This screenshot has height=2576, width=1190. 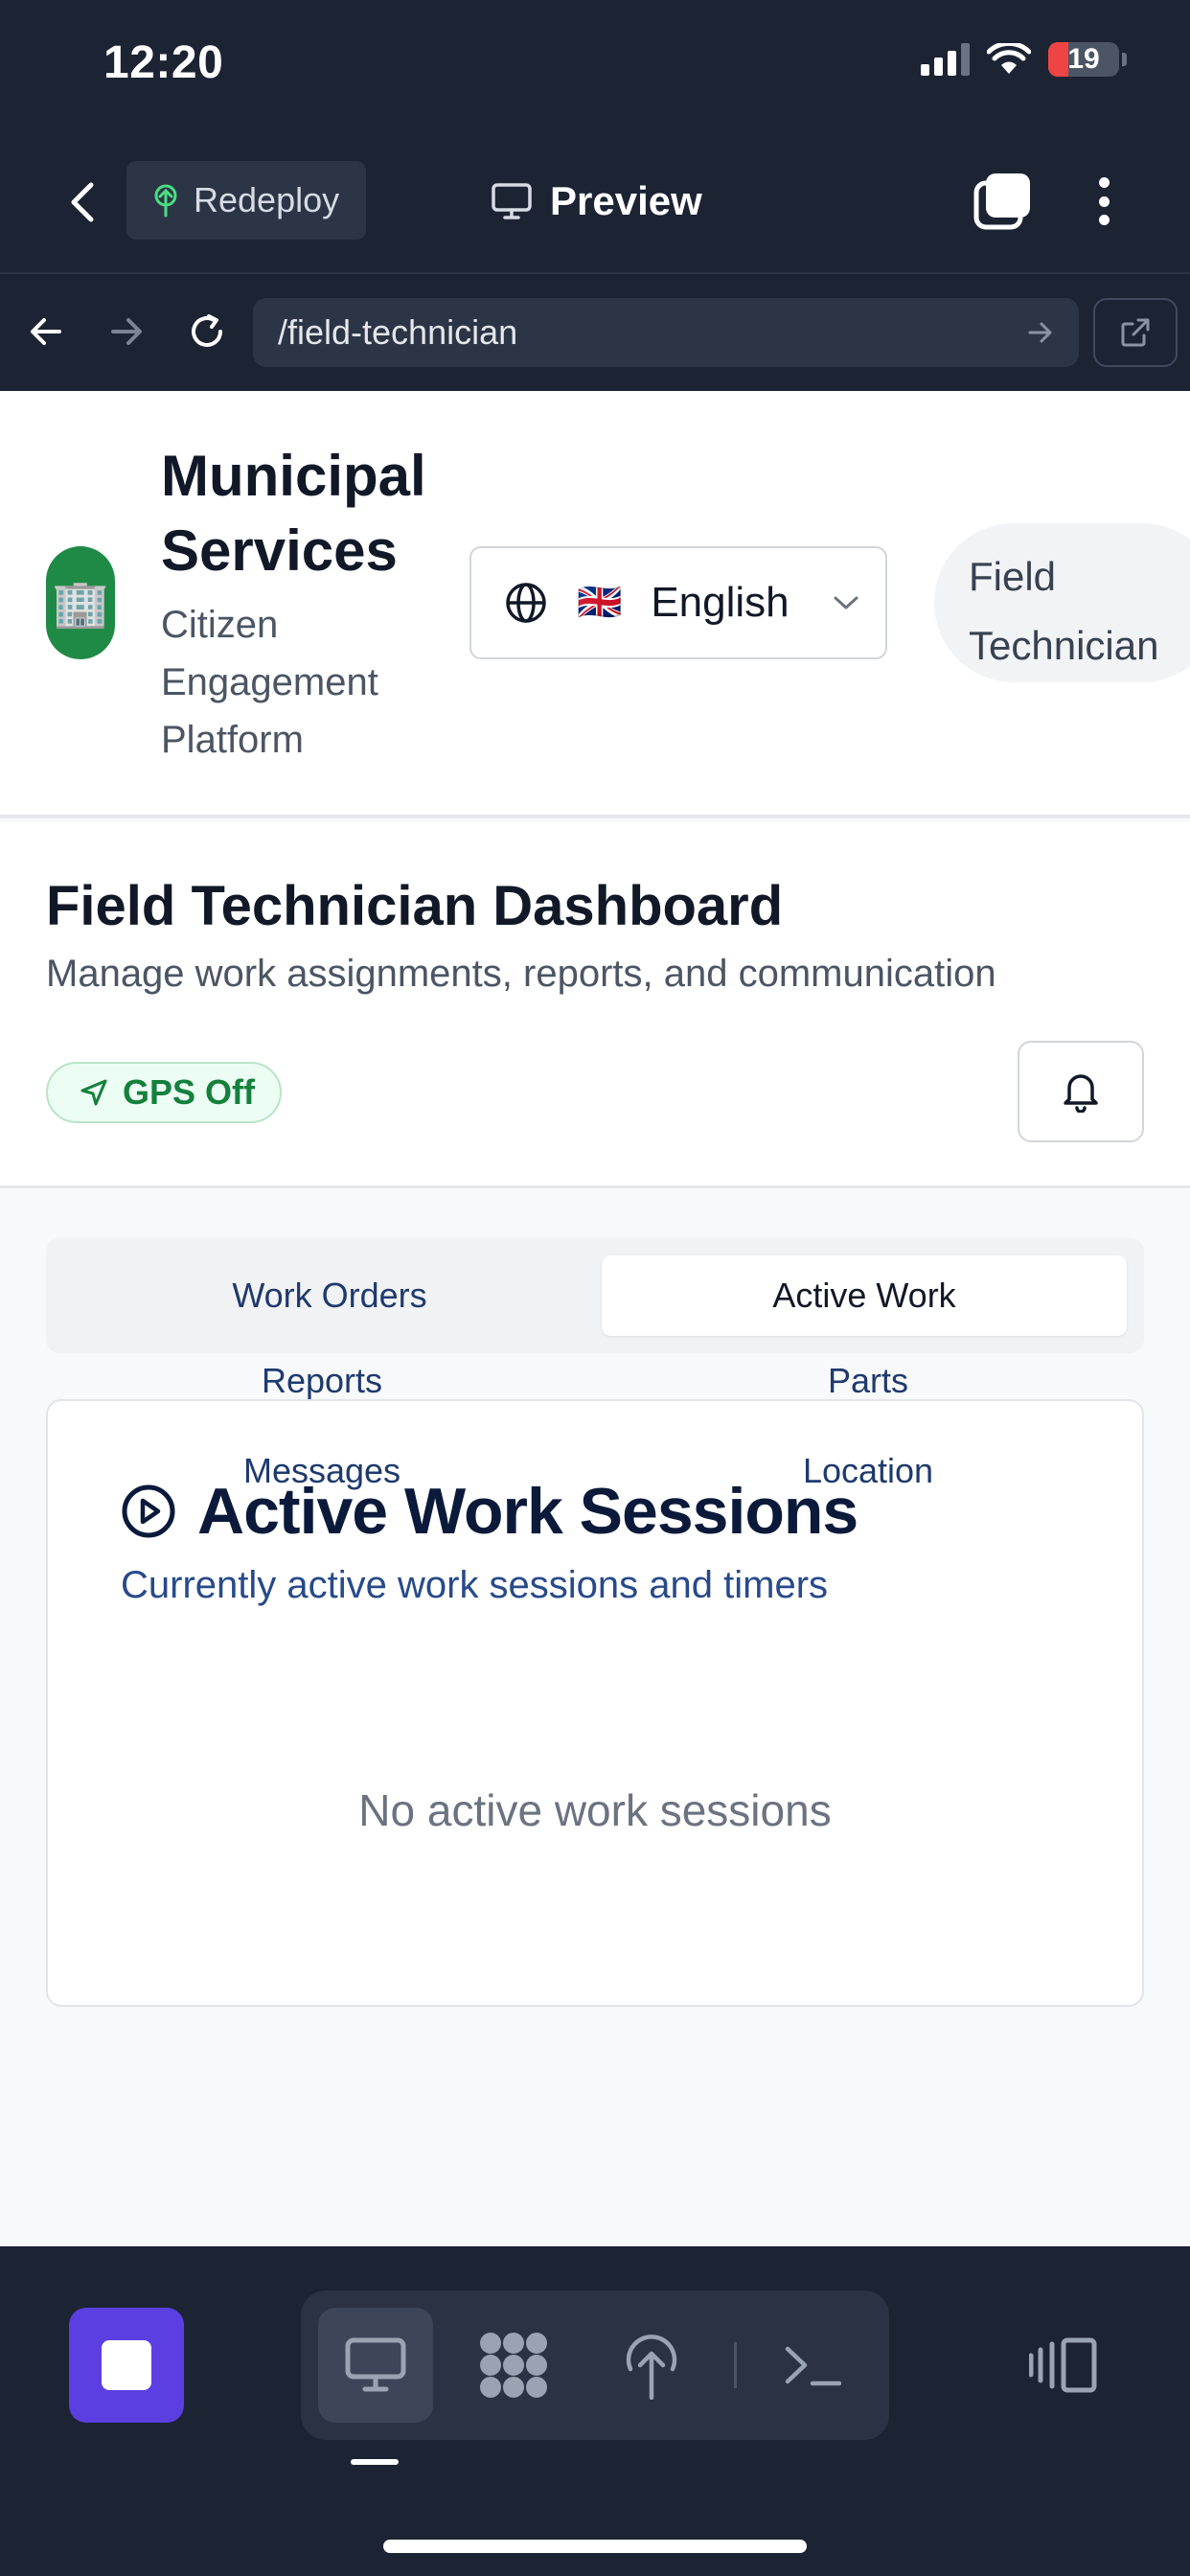 I want to click on preview-label: Preview, so click(x=626, y=200).